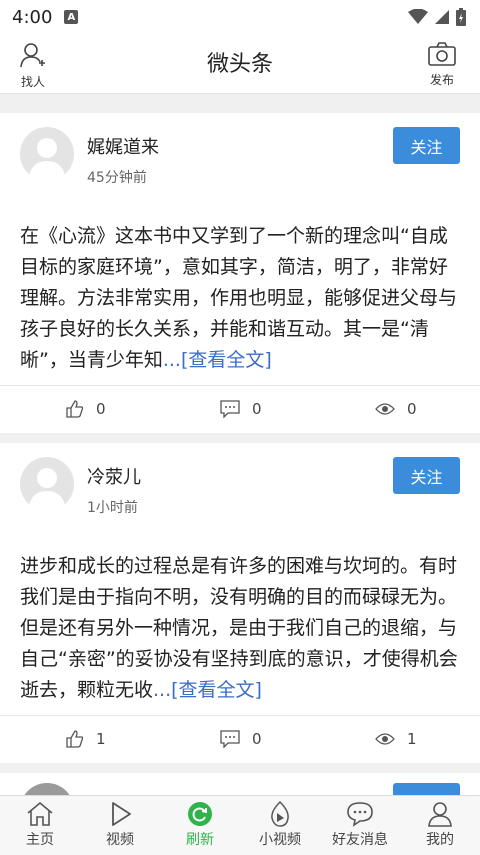 The width and height of the screenshot is (480, 855). What do you see at coordinates (396, 409) in the screenshot?
I see `views-indicator: 0` at bounding box center [396, 409].